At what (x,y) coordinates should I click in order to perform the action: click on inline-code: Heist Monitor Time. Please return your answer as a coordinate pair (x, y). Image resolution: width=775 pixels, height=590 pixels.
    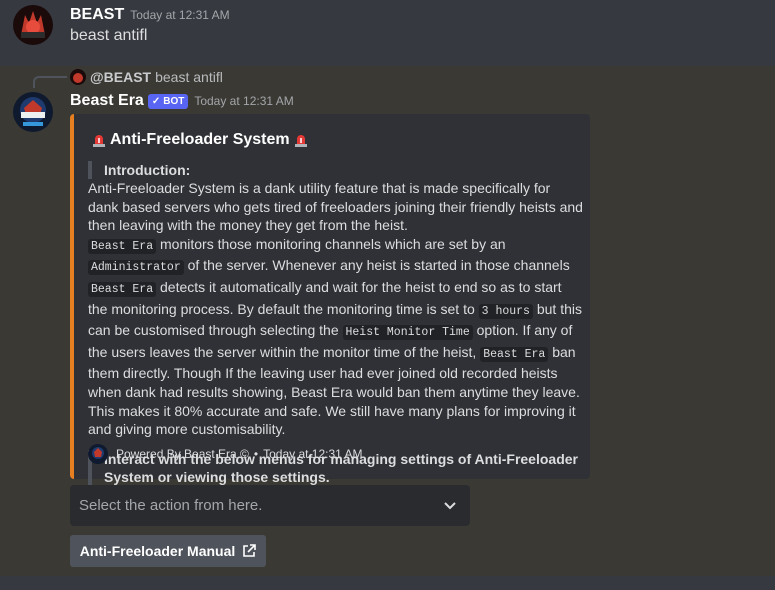
    Looking at the image, I should click on (407, 333).